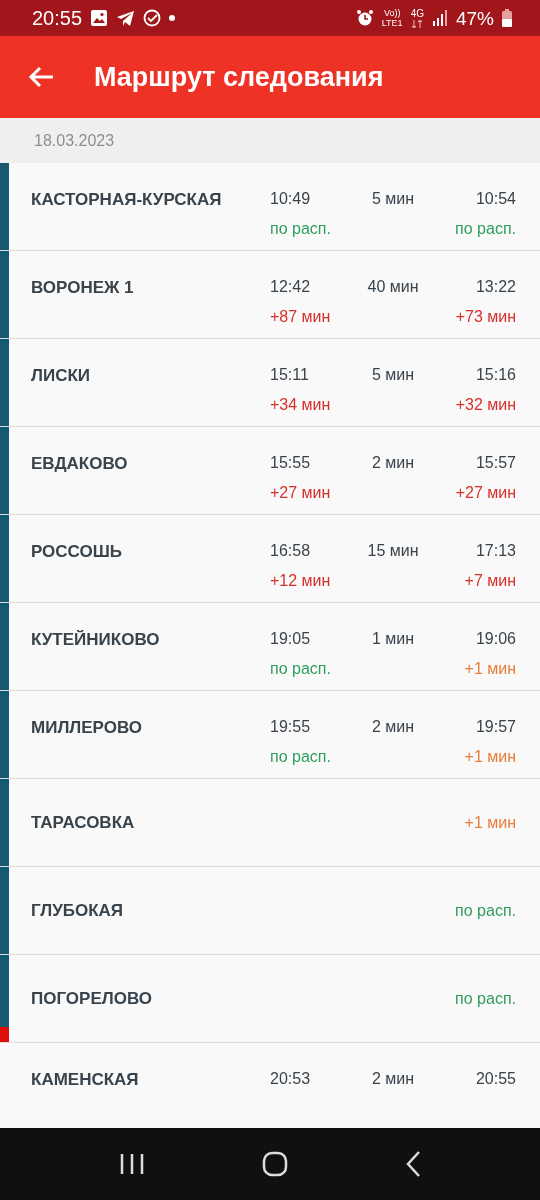 This screenshot has width=540, height=1200. Describe the element at coordinates (96, 640) in the screenshot. I see `station-name: КУТЕЙНИКОВО` at that location.